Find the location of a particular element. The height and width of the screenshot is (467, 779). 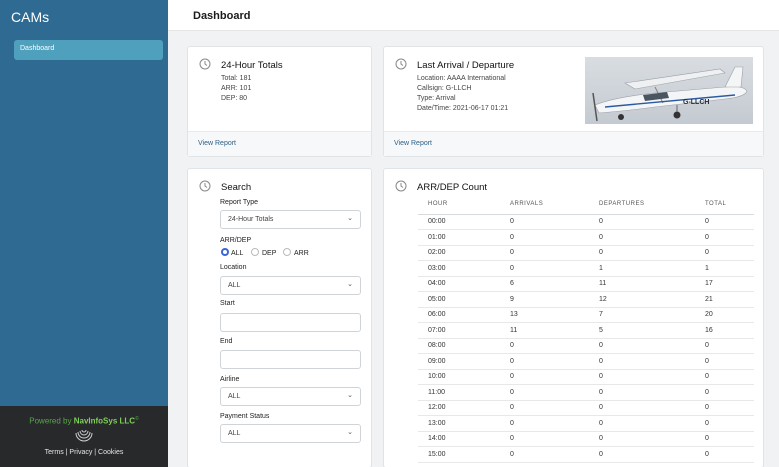

totals-total: Total: 181 is located at coordinates (236, 78).